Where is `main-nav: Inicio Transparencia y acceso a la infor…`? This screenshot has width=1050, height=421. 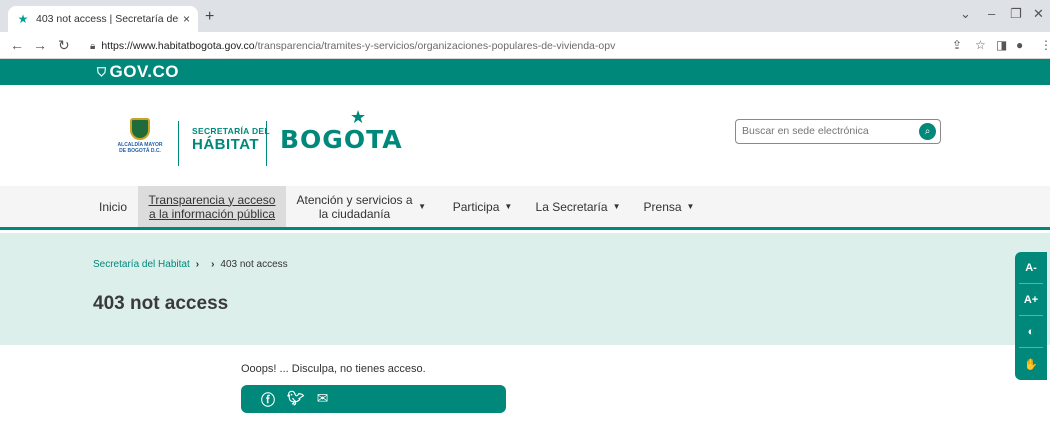 main-nav: Inicio Transparencia y acceso a la infor… is located at coordinates (525, 208).